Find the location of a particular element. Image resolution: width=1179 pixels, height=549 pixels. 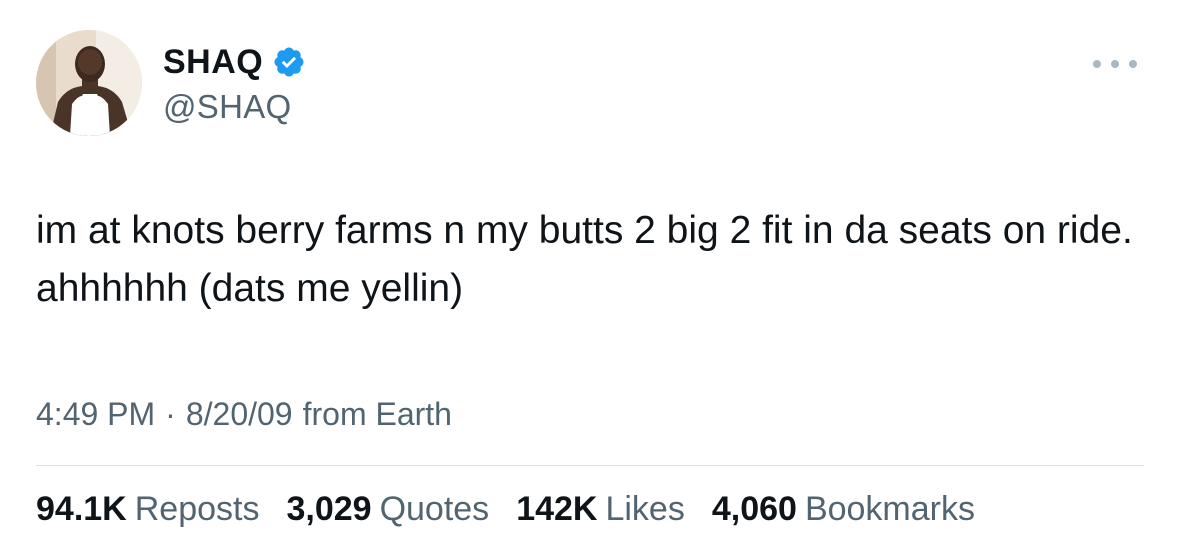

tweet-source: from Earth is located at coordinates (377, 414).